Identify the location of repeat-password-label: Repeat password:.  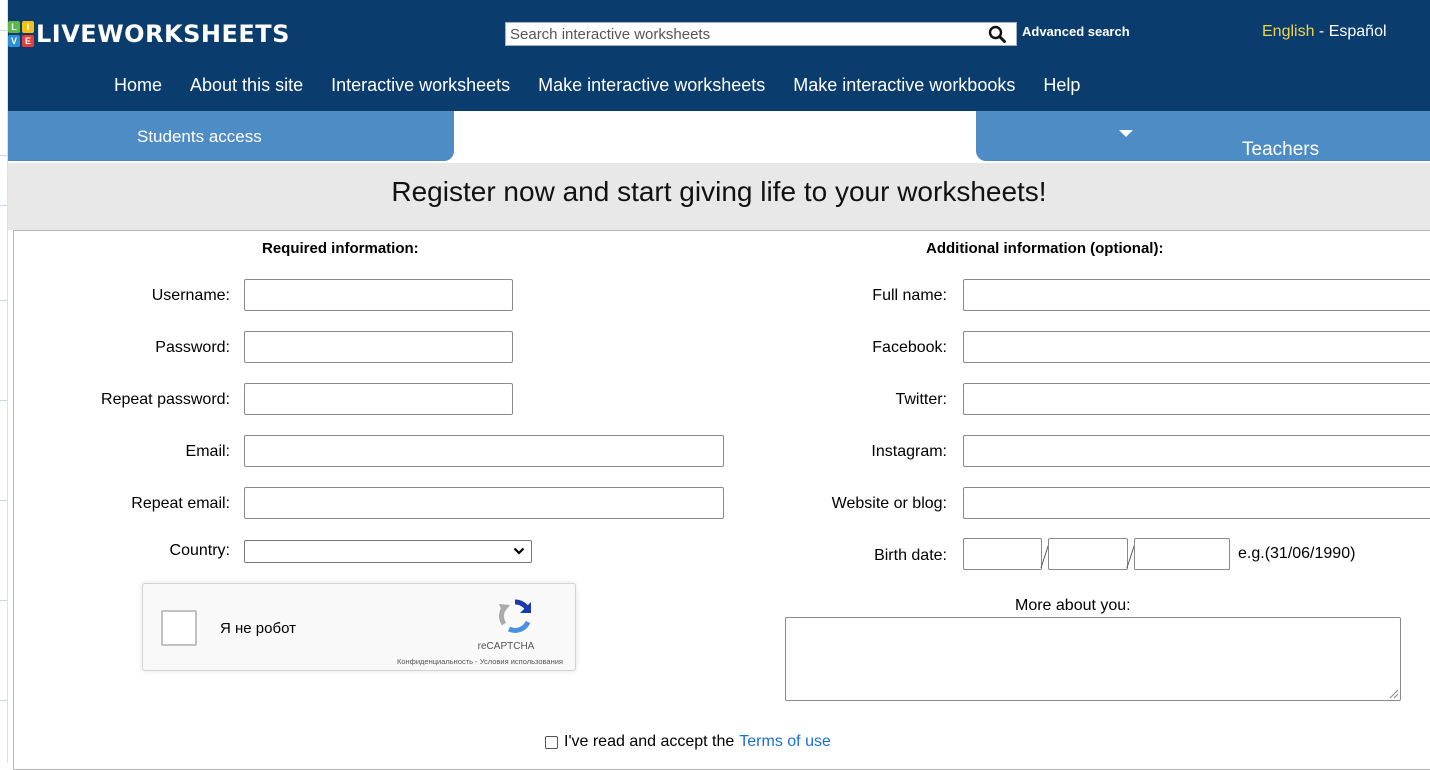
(165, 399).